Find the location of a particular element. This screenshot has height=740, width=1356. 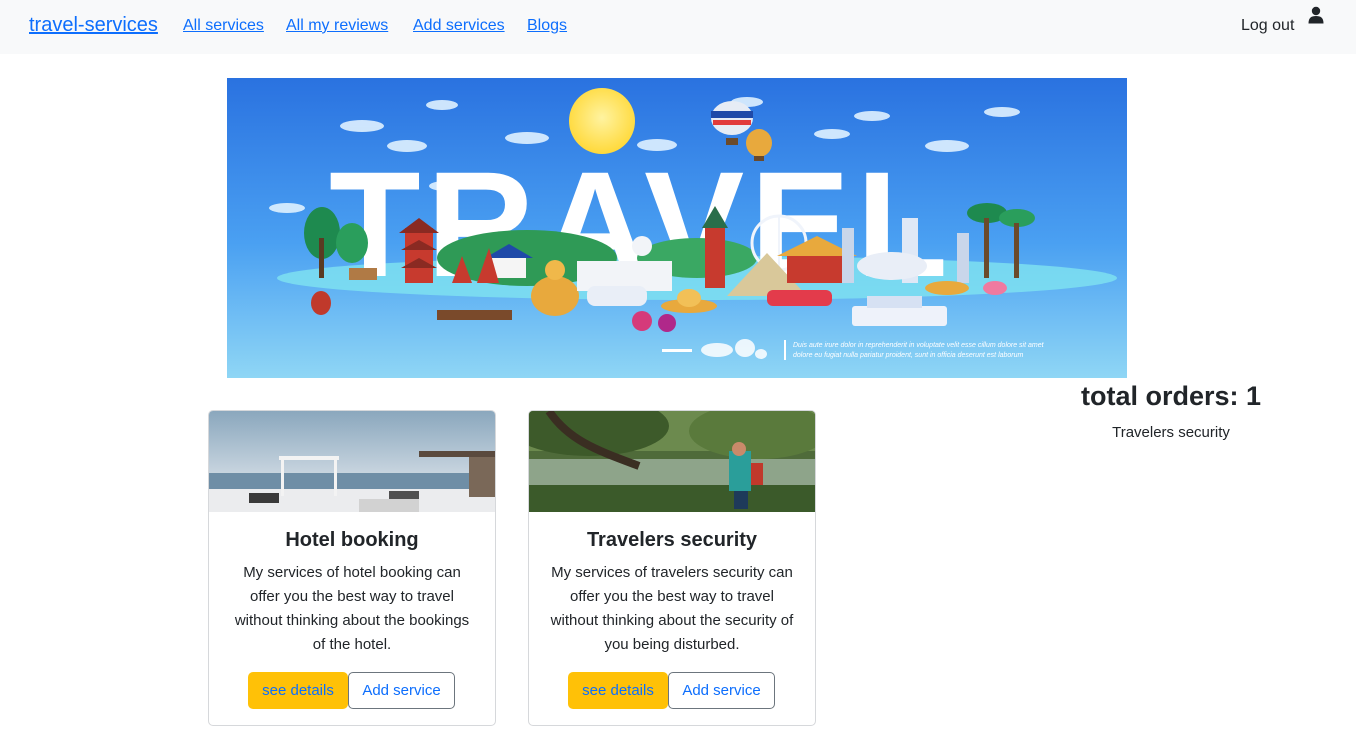

logout-button: Log out is located at coordinates (1267, 26).